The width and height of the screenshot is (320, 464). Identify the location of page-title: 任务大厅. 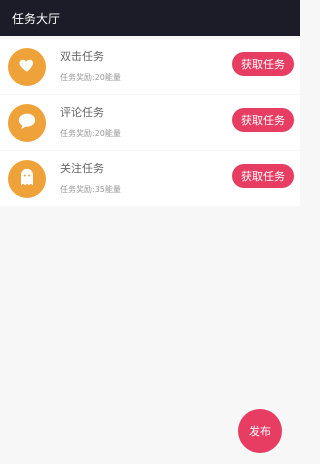
(36, 18).